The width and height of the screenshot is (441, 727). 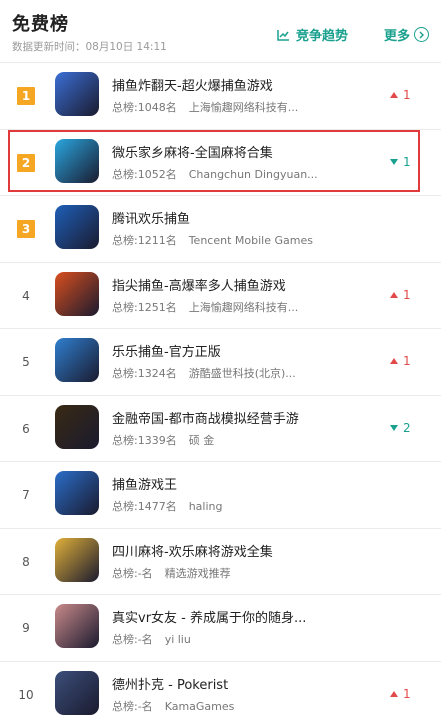 I want to click on developer-name: yi liu, so click(x=177, y=639).